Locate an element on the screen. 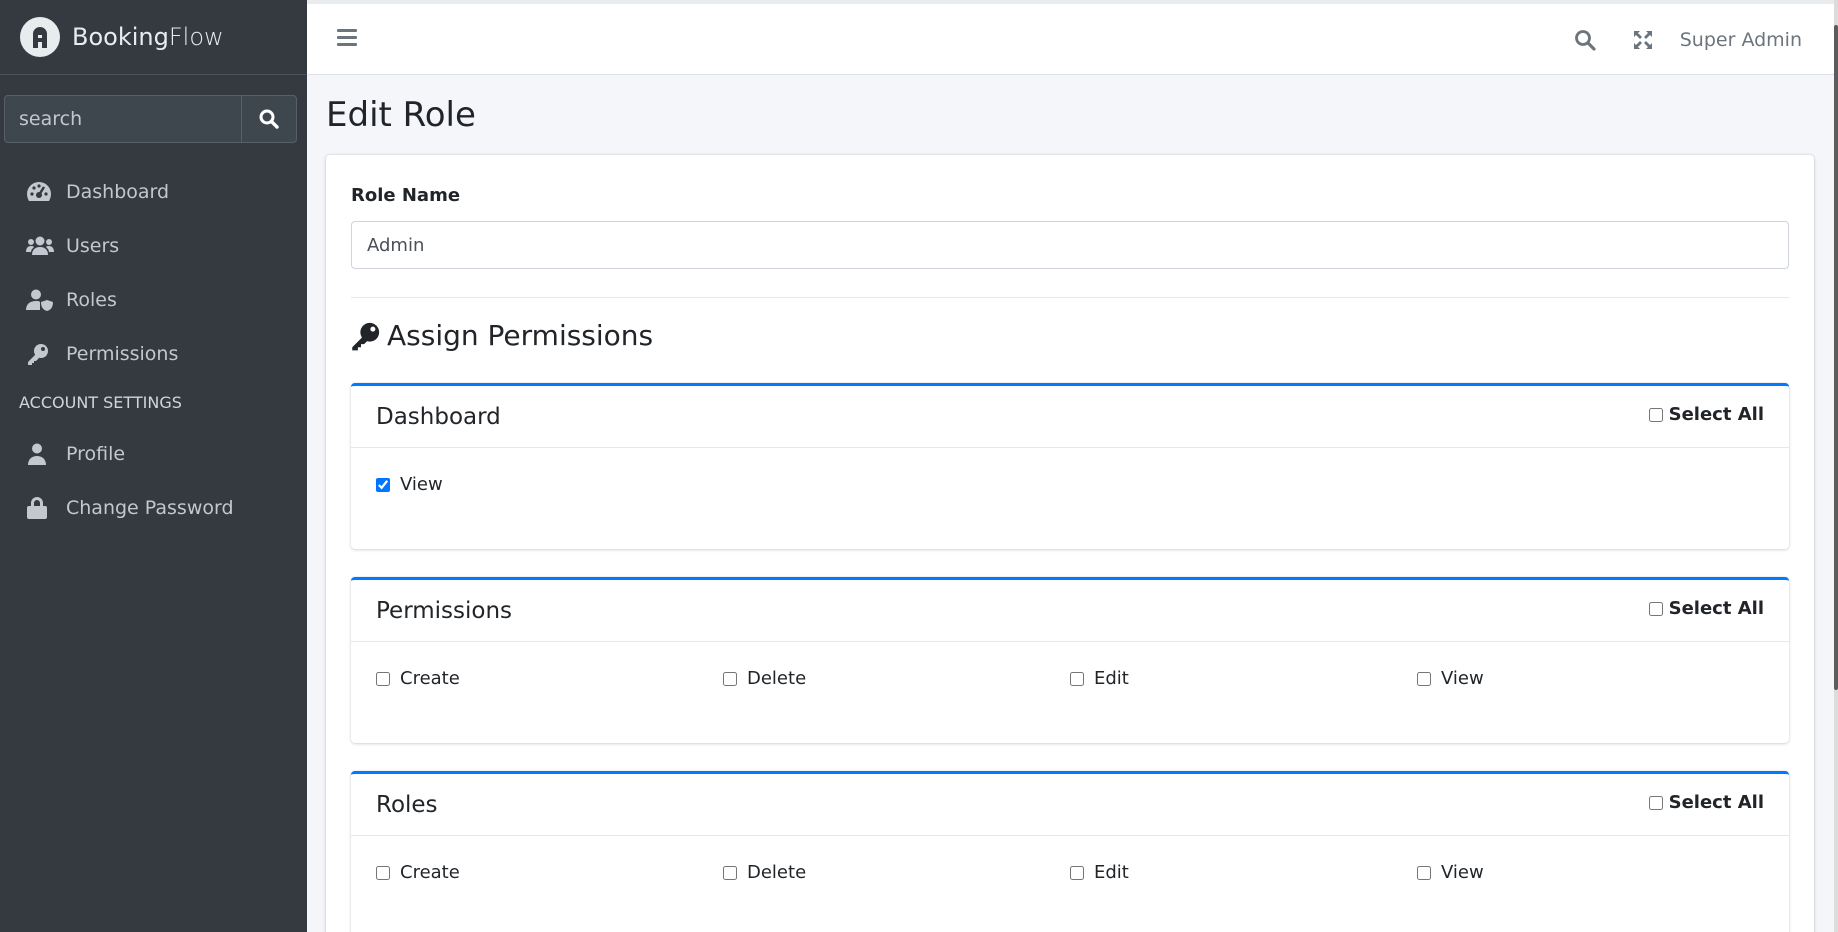 This screenshot has width=1838, height=932. sidebar-item-change-password: Change Password is located at coordinates (153, 508).